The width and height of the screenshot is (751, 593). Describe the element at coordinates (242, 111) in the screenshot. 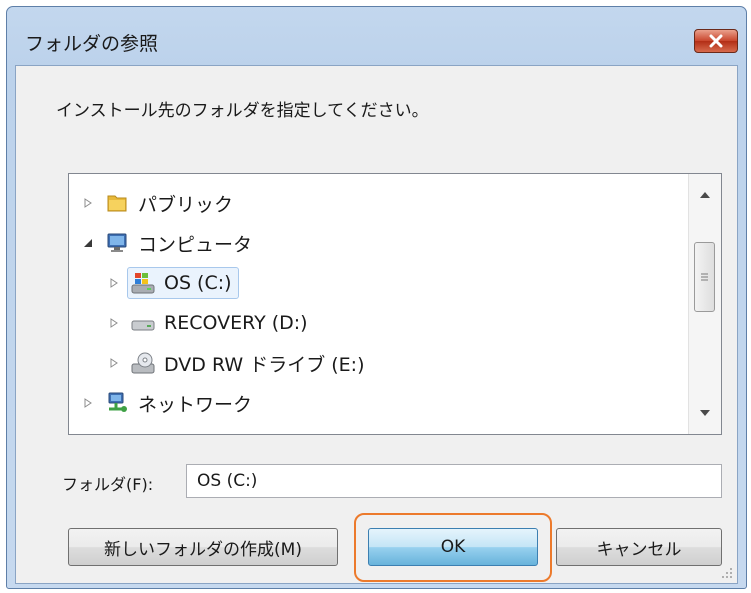

I see `instruction-text: インストール先のフォルダを指定してください。` at that location.